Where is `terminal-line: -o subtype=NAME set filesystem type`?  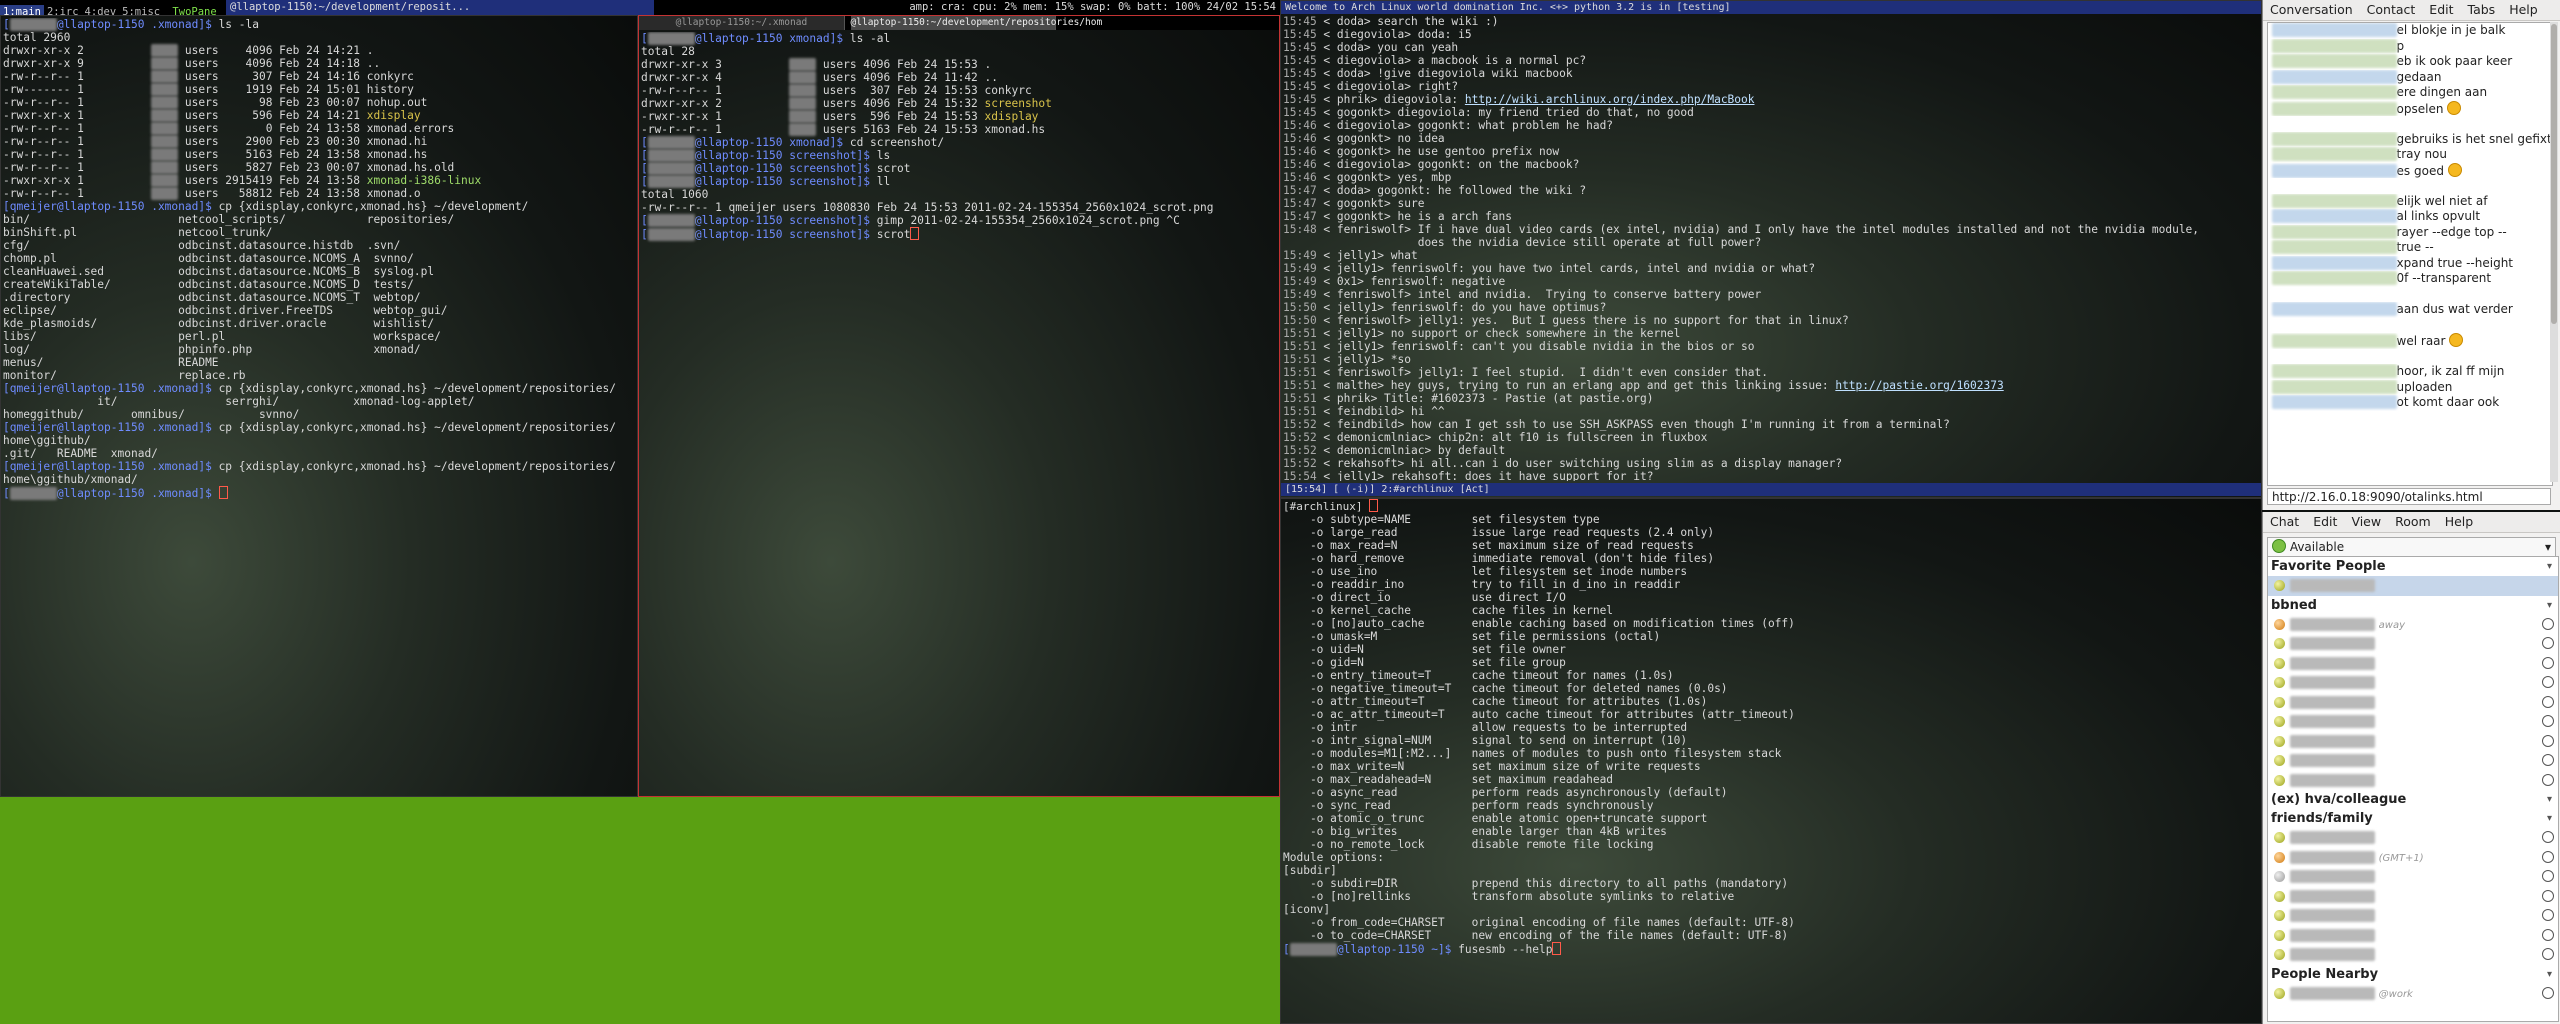 terminal-line: -o subtype=NAME set filesystem type is located at coordinates (1441, 519).